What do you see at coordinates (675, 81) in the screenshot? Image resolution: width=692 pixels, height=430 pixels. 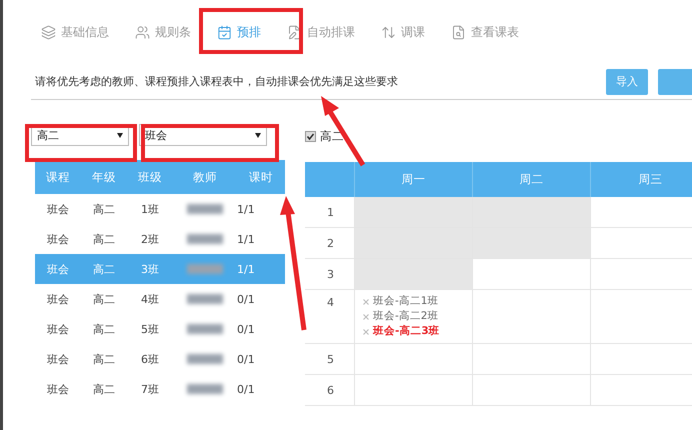 I see `cut-off-button` at bounding box center [675, 81].